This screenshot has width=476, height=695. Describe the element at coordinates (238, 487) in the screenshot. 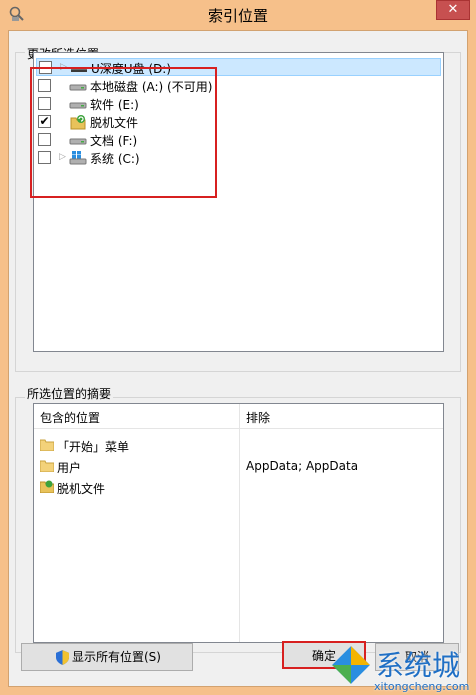

I see `list-item: 脱机文件` at that location.